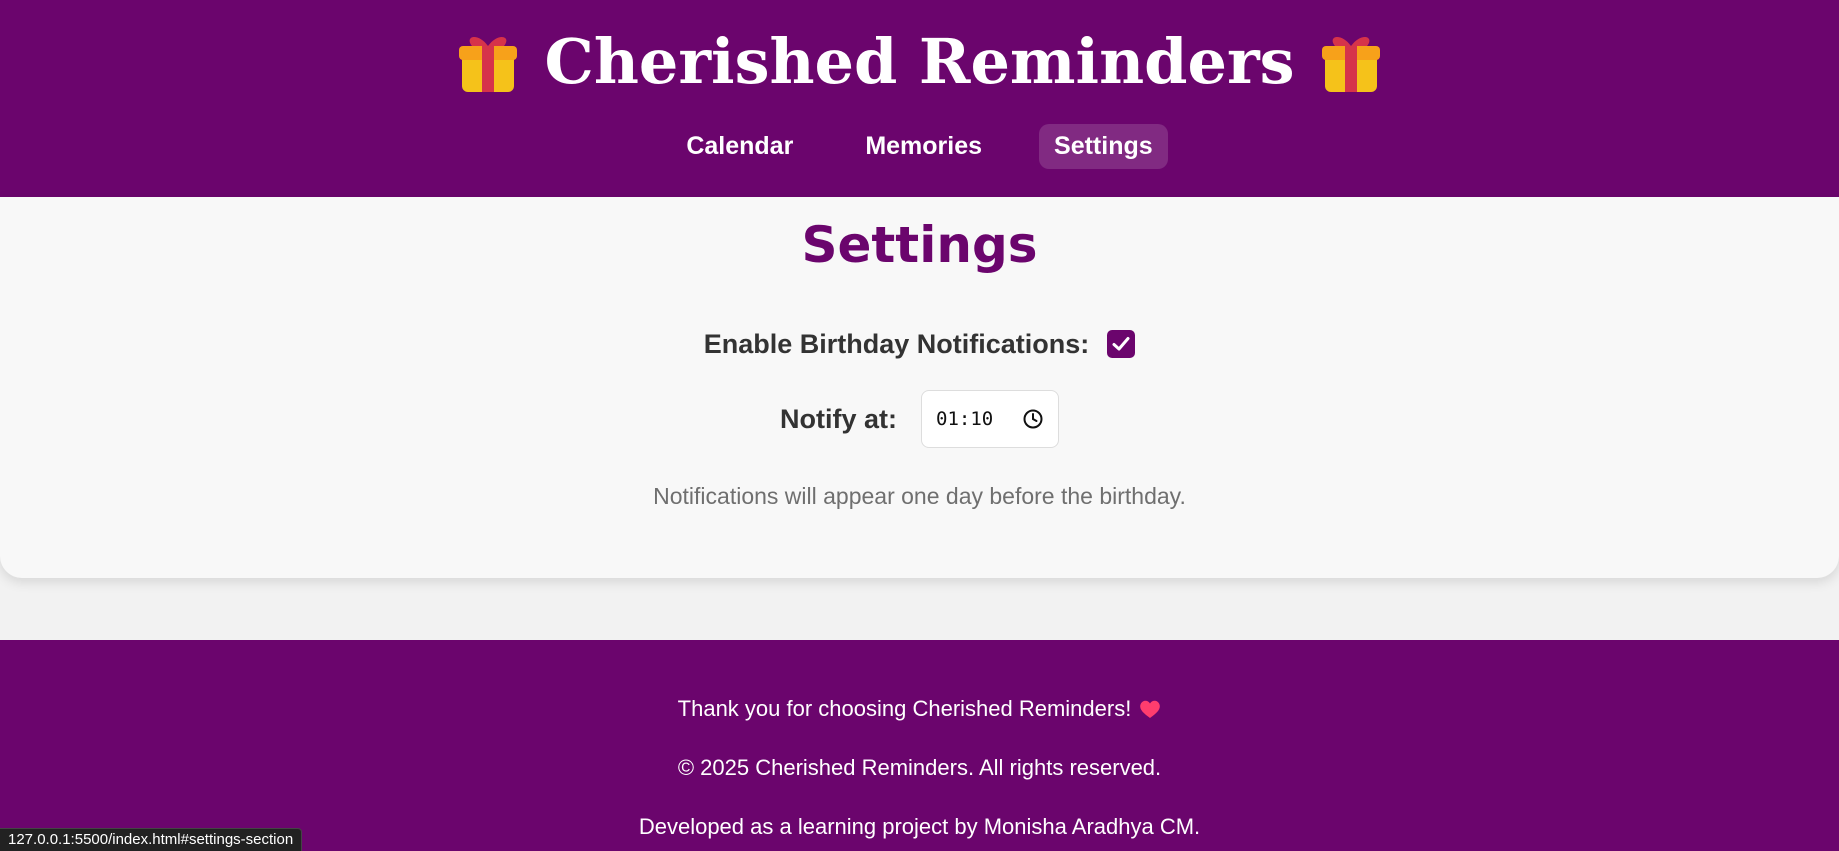 This screenshot has height=851, width=1839. I want to click on notifications-label: Enable Birthday Notifications:, so click(896, 343).